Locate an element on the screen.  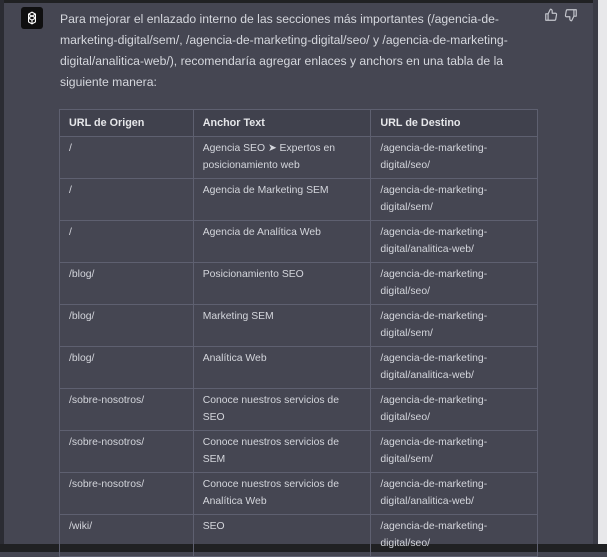
table-header-row: URL de Origen Anchor Text URL de Destino is located at coordinates (298, 123).